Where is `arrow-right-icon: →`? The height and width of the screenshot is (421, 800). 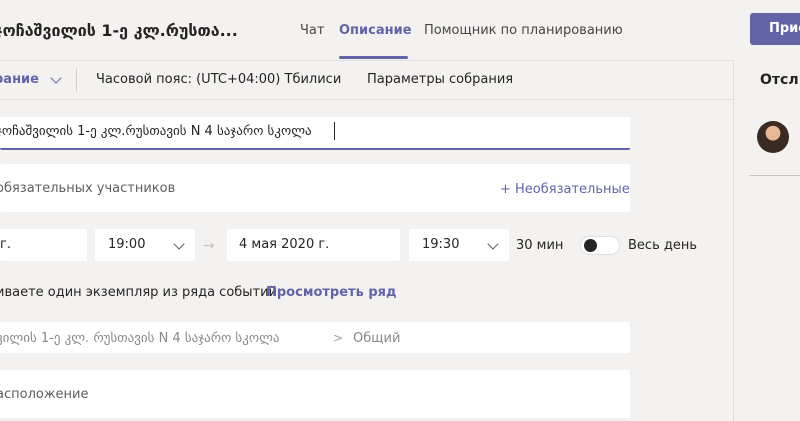 arrow-right-icon: → is located at coordinates (209, 246).